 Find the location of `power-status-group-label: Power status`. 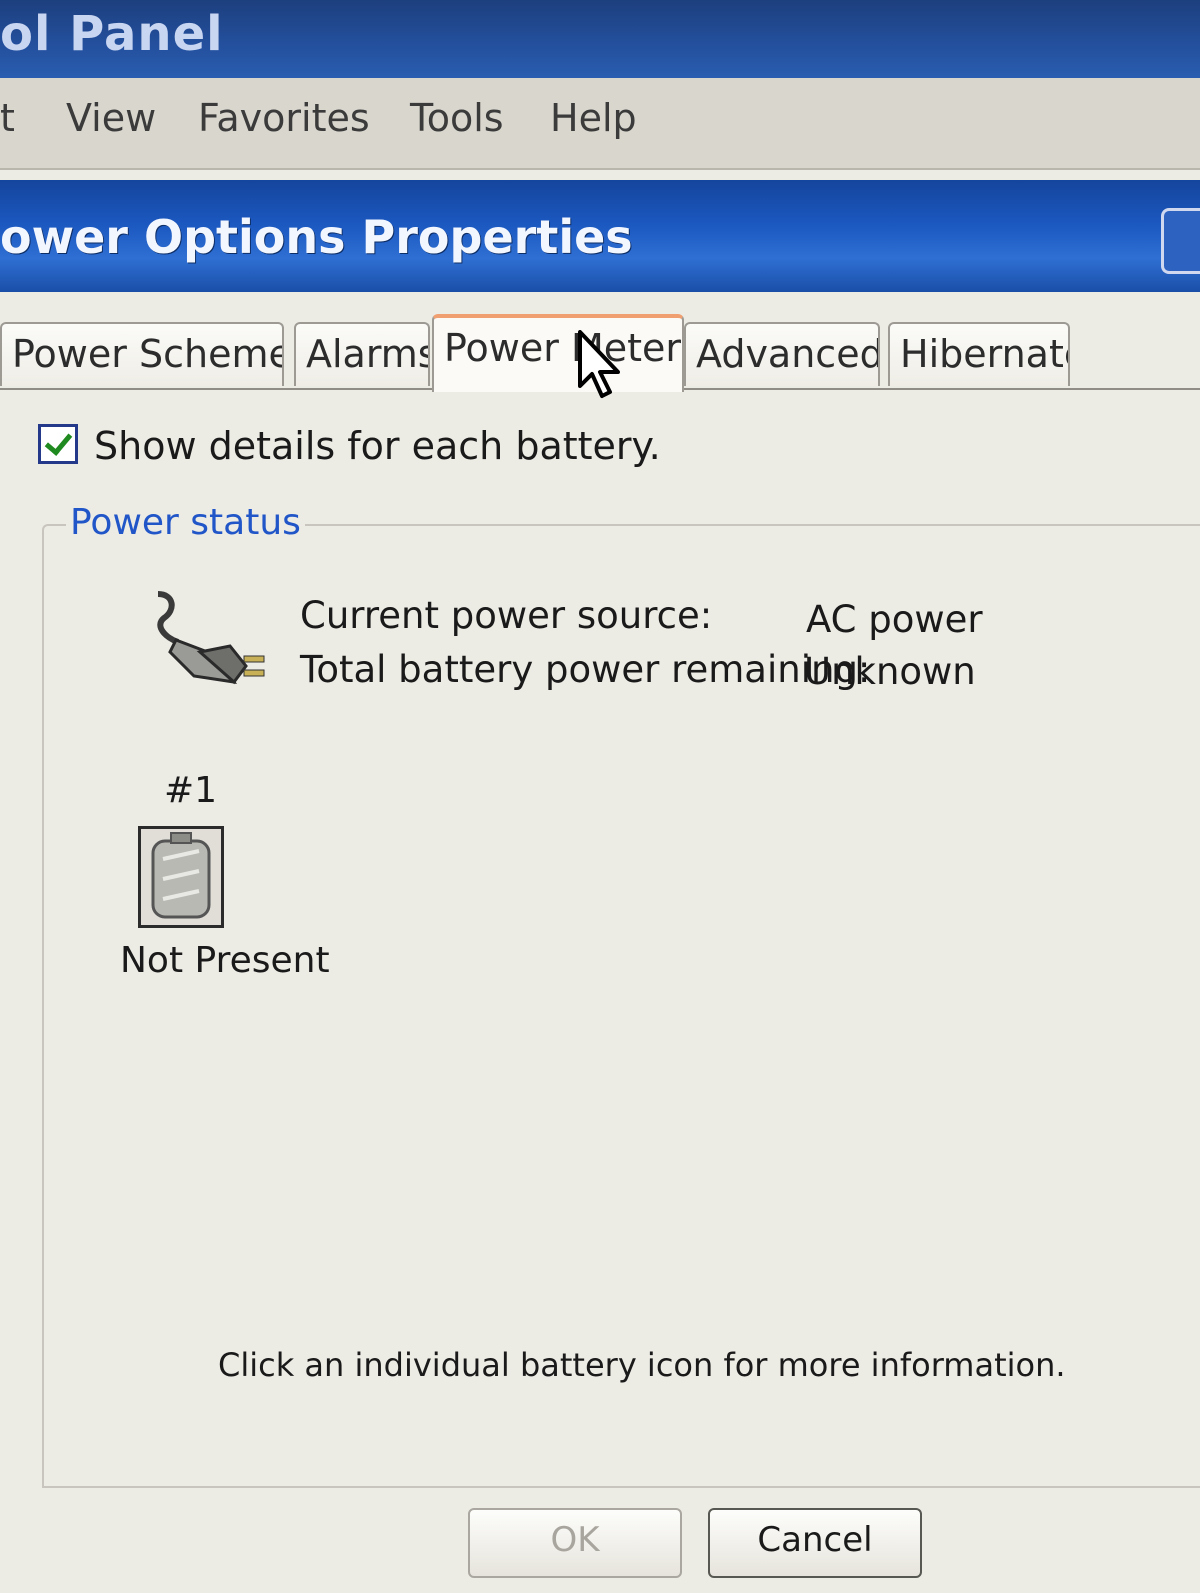

power-status-group-label: Power status is located at coordinates (185, 522).